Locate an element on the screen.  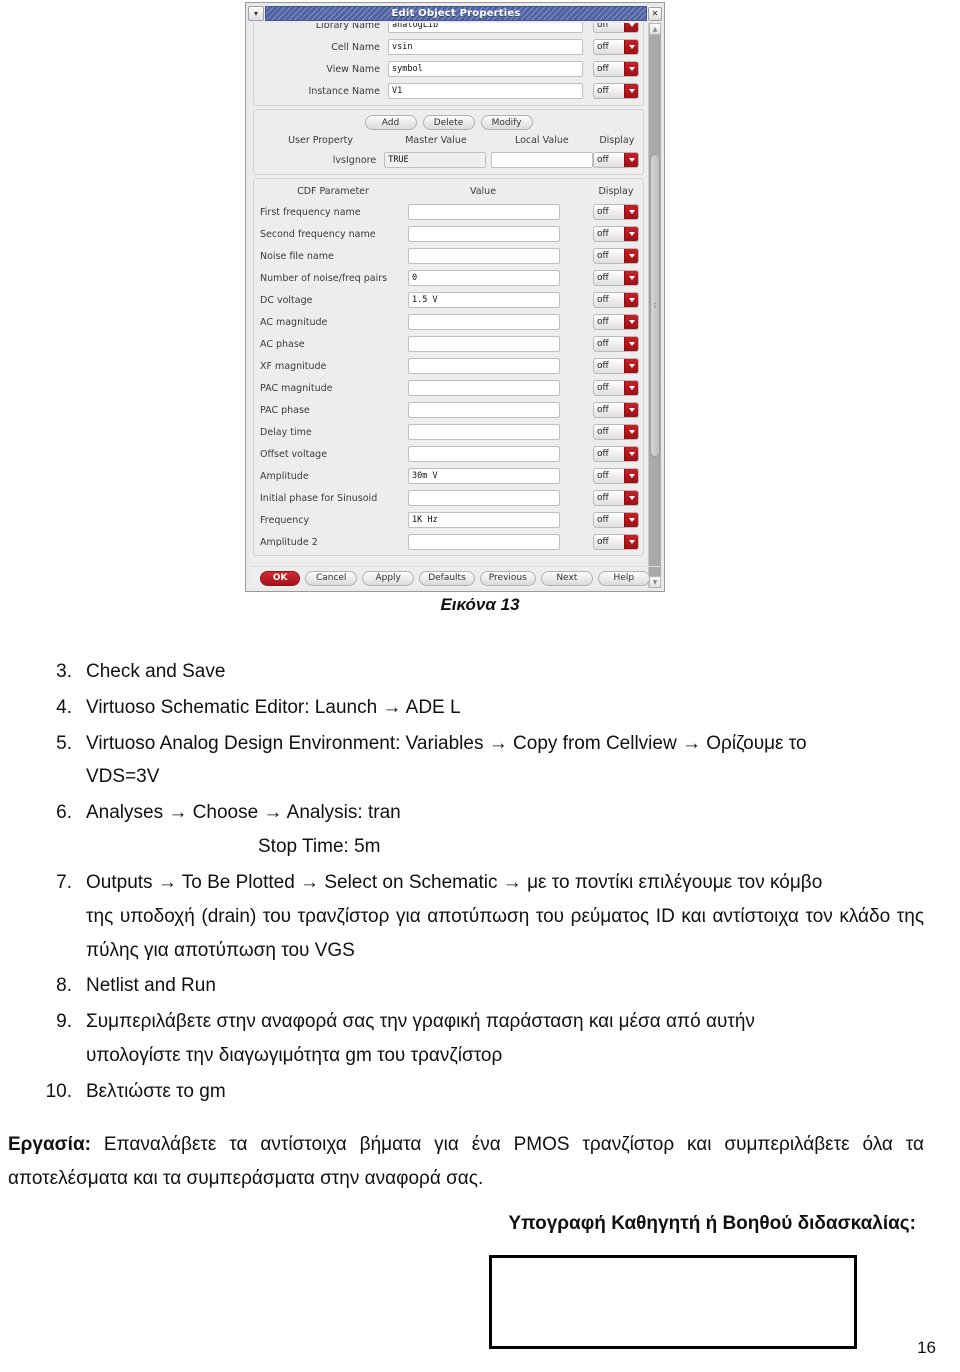
ok-button: OK is located at coordinates (280, 578).